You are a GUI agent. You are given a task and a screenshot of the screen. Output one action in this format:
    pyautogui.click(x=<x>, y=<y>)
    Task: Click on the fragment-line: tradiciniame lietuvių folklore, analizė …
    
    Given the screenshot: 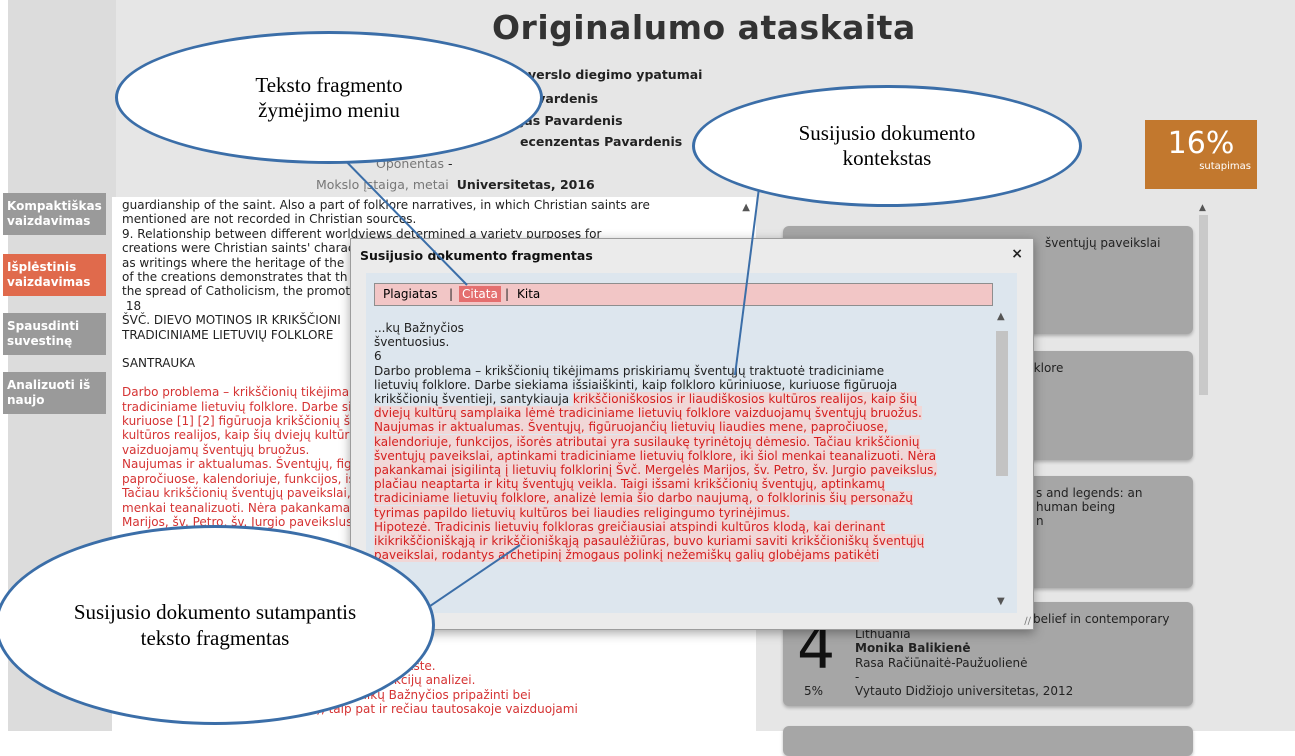 What is the action you would take?
    pyautogui.click(x=684, y=498)
    